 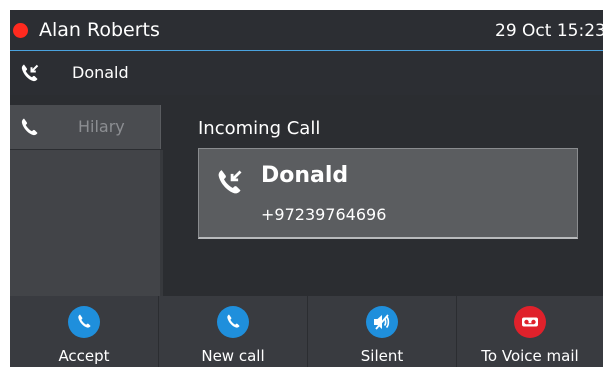 What do you see at coordinates (530, 356) in the screenshot?
I see `softkey-label: To Voice mail` at bounding box center [530, 356].